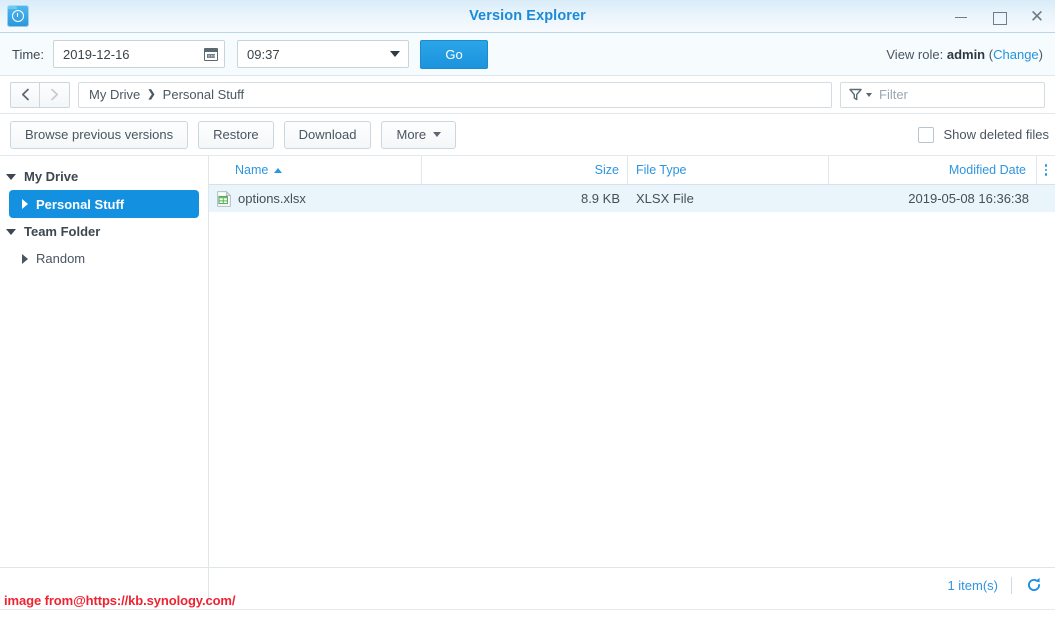 This screenshot has width=1055, height=624. I want to click on table-header: Name Size File Type Modified Date, so click(632, 170).